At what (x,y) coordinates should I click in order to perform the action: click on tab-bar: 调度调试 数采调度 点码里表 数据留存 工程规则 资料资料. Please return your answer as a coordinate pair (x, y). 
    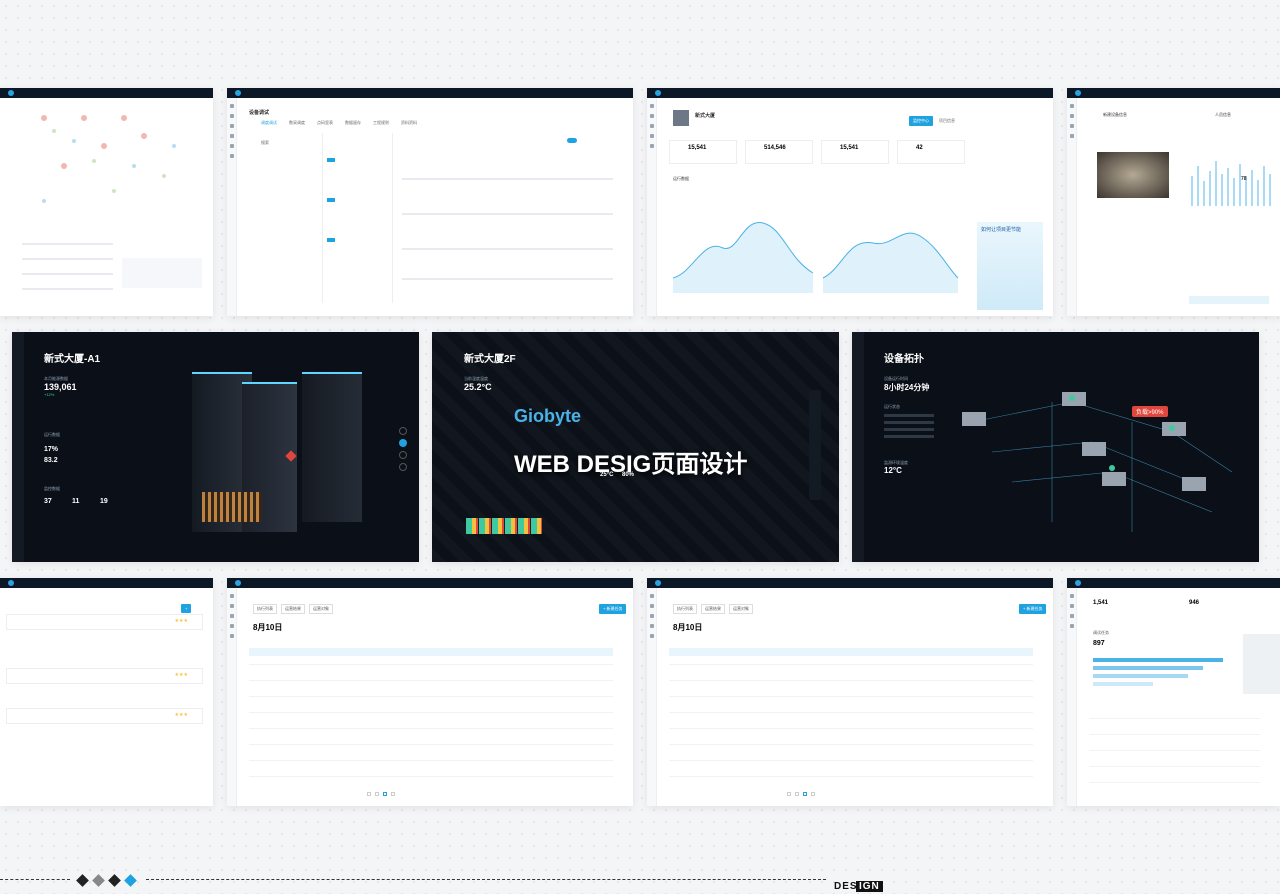
    Looking at the image, I should click on (339, 123).